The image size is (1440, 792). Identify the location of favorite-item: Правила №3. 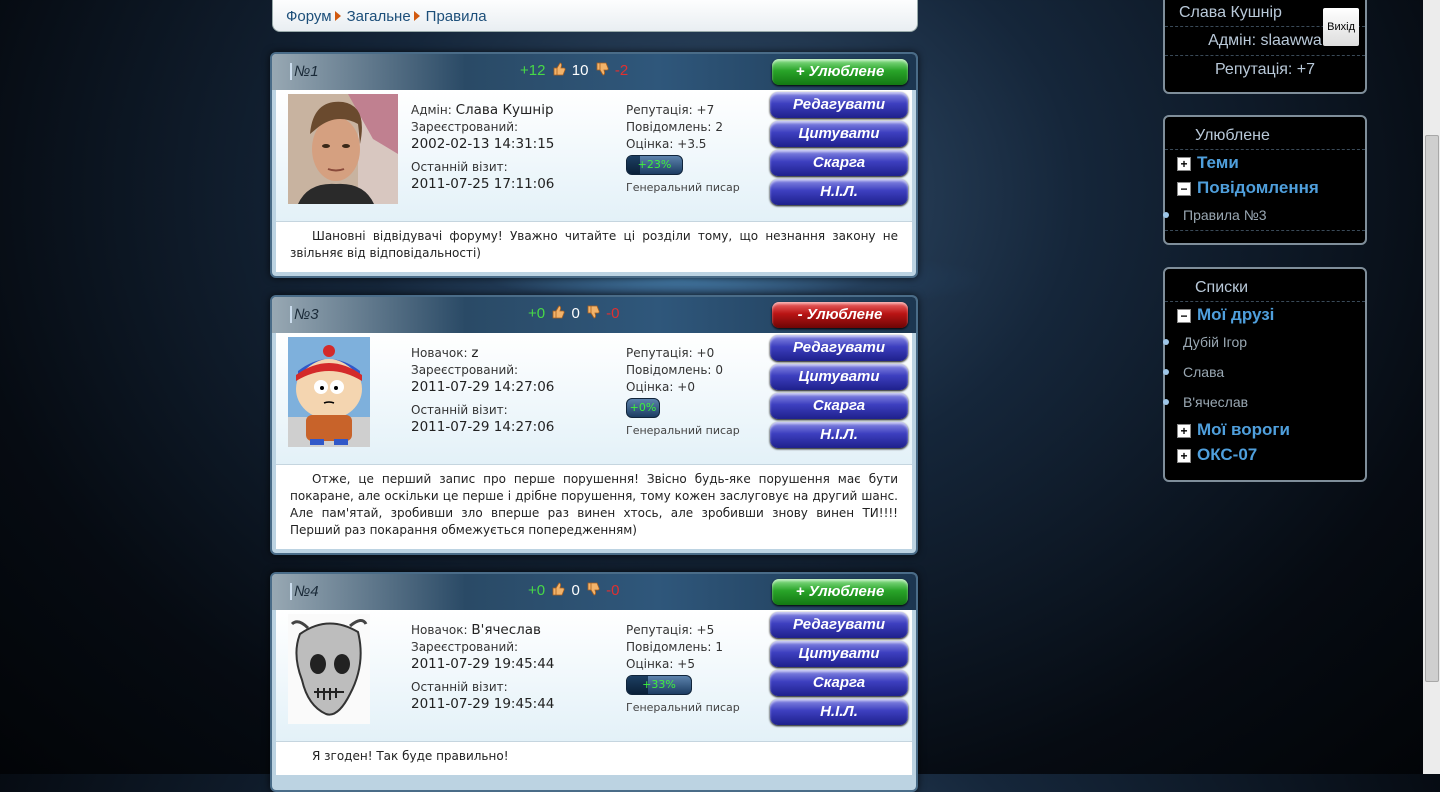
(1264, 215).